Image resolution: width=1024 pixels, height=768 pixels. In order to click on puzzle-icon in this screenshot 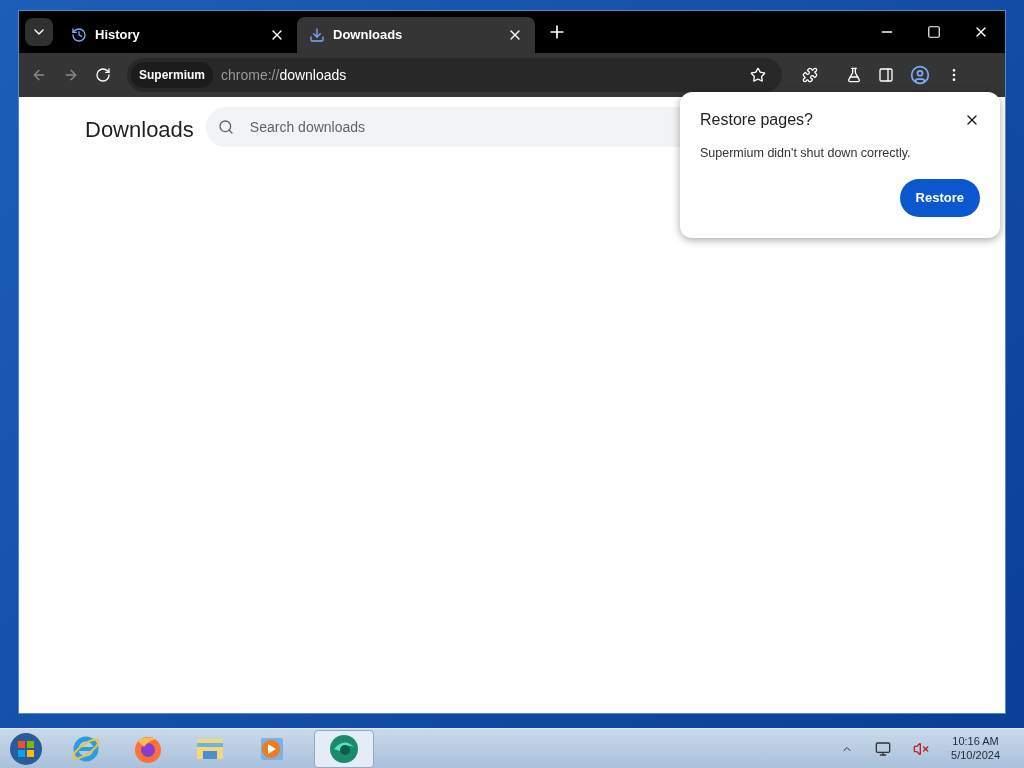, I will do `click(810, 75)`.